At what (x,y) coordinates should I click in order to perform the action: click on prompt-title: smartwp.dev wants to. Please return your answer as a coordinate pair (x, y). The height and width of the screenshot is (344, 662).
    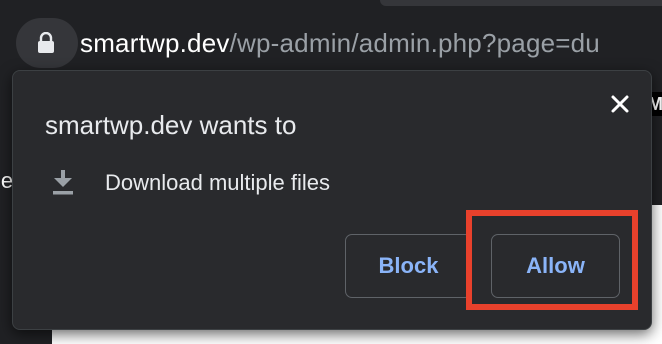
    Looking at the image, I should click on (171, 125).